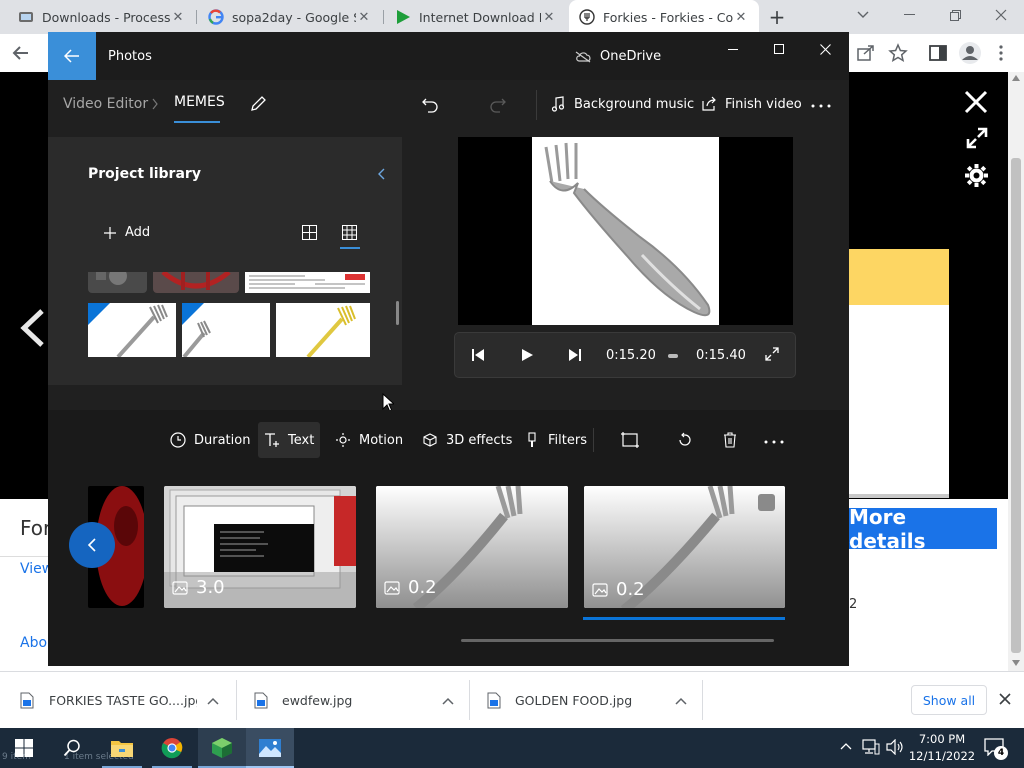 The image size is (1024, 768). Describe the element at coordinates (923, 529) in the screenshot. I see `more-details-button: More details` at that location.